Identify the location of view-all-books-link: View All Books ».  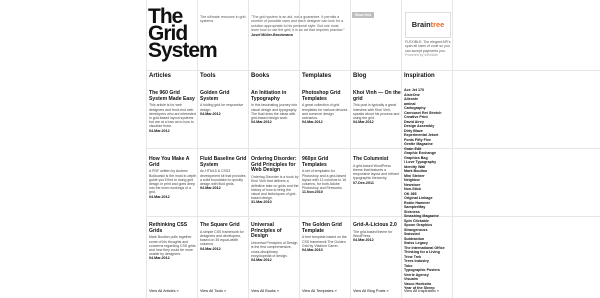
(265, 291).